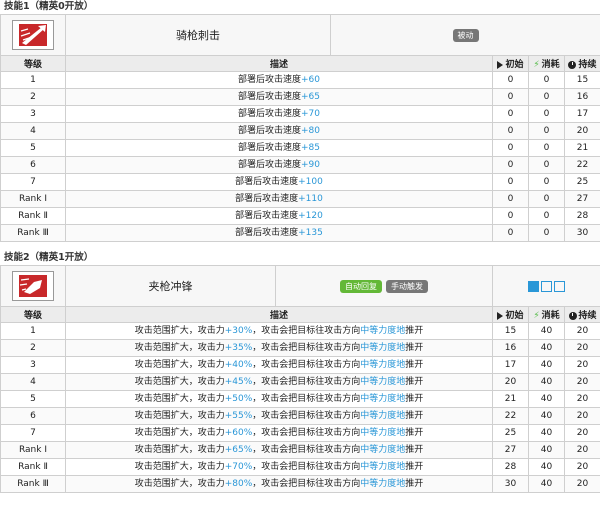 This screenshot has width=600, height=506. Describe the element at coordinates (33, 399) in the screenshot. I see `level-cell: 5` at that location.